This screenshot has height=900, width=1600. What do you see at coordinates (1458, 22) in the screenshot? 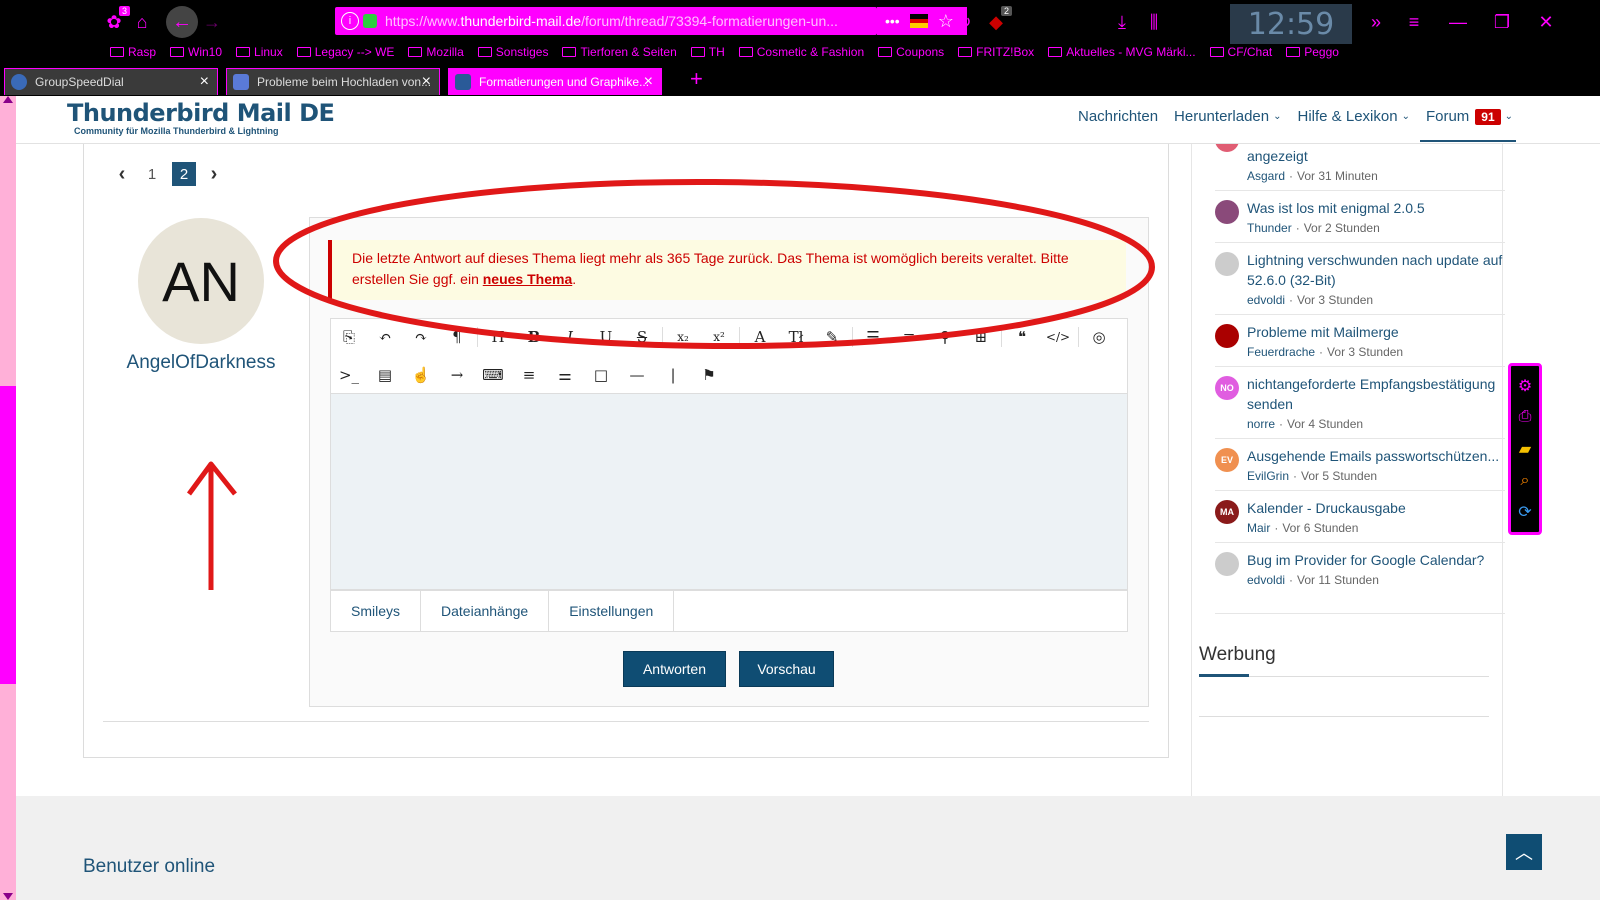
I see `minimize-icon: —` at bounding box center [1458, 22].